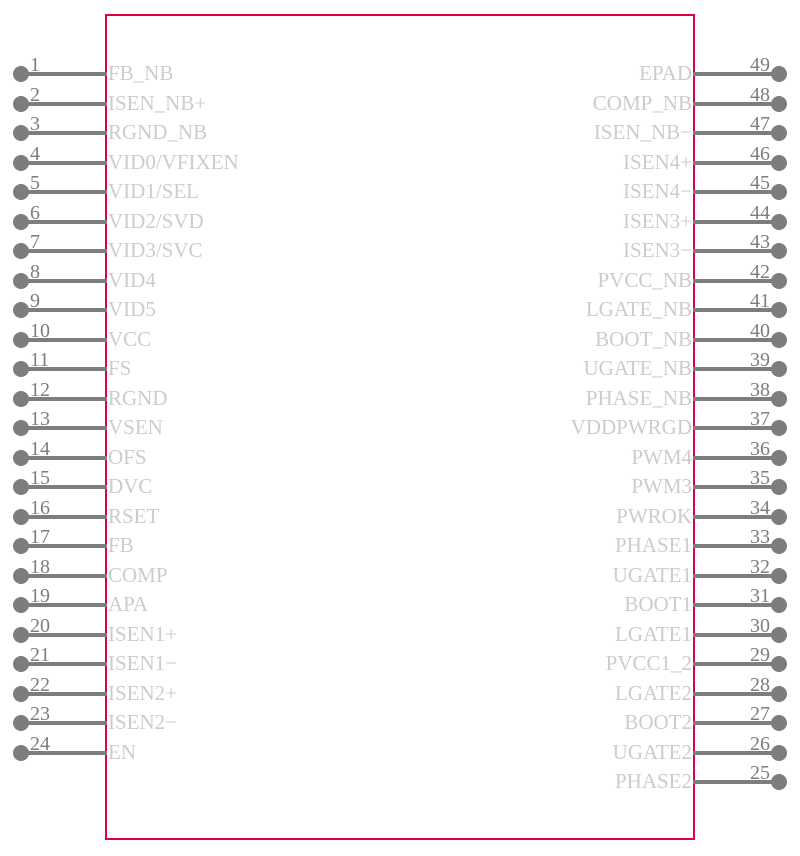 This screenshot has height=856, width=800. What do you see at coordinates (600, 72) in the screenshot?
I see `pin-49: 49 EPAD` at bounding box center [600, 72].